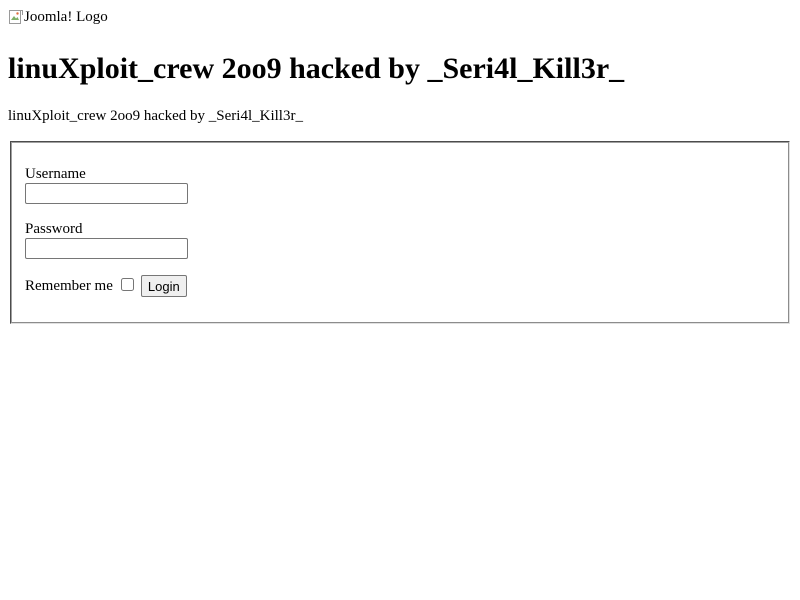 The image size is (800, 600). Describe the element at coordinates (400, 239) in the screenshot. I see `password-field-group: Password` at that location.